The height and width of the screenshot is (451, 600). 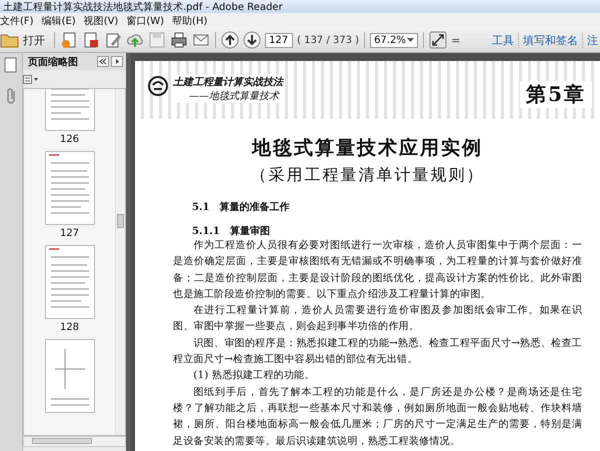 What do you see at coordinates (367, 148) in the screenshot?
I see `page-title: 地毯式算量技术应用实例` at bounding box center [367, 148].